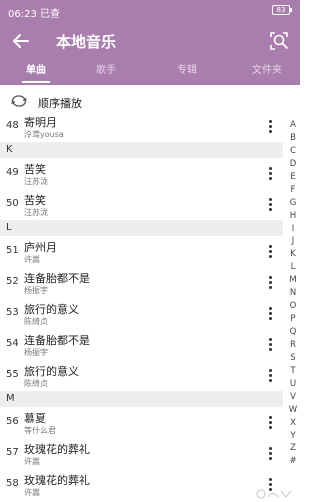  Describe the element at coordinates (282, 10) in the screenshot. I see `battery-icon: 83` at that location.